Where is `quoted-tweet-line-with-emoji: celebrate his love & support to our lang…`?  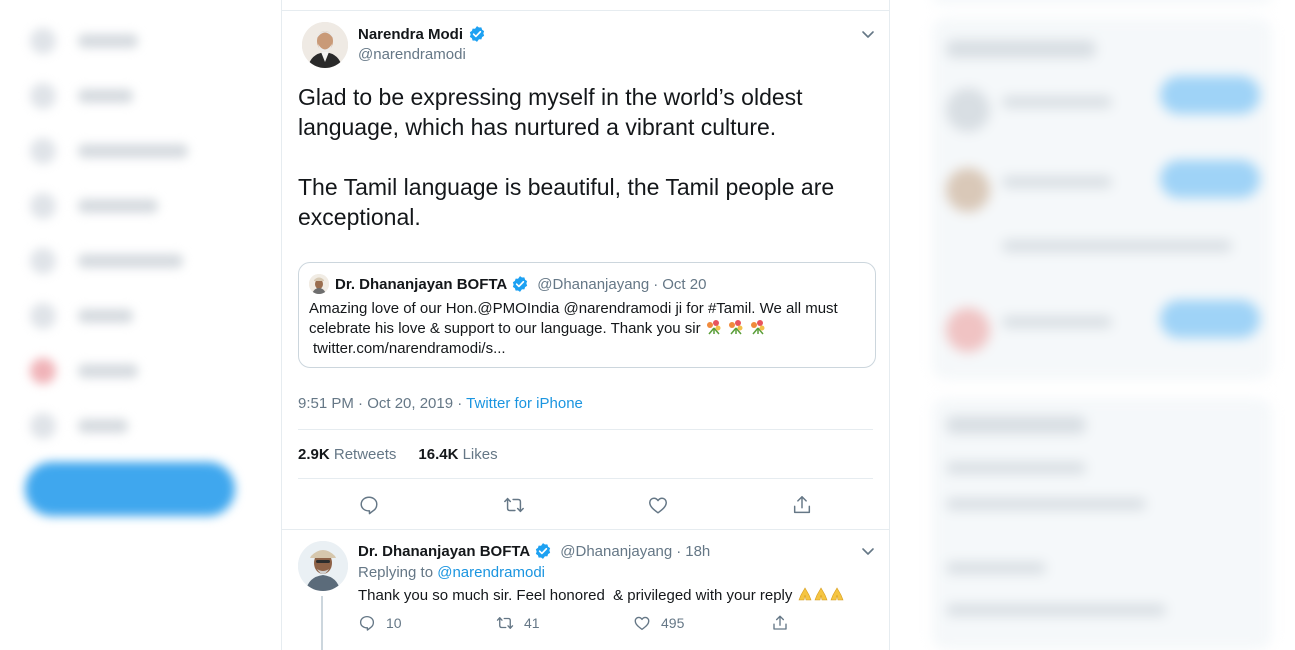
quoted-tweet-line-with-emoji: celebrate his love & support to our lang… is located at coordinates (587, 329).